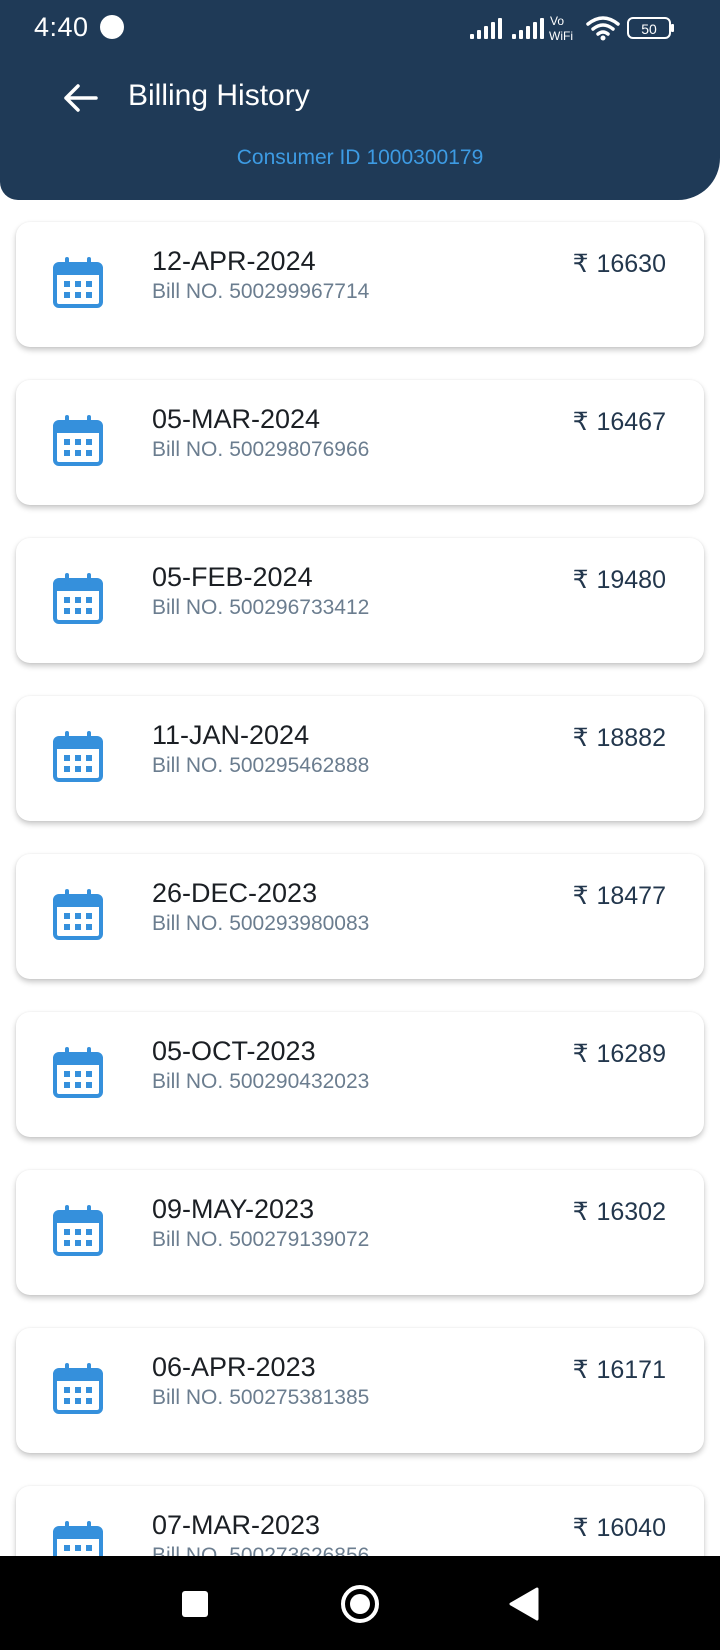 The image size is (720, 1650). I want to click on bill-amount-value: 16630, so click(631, 264).